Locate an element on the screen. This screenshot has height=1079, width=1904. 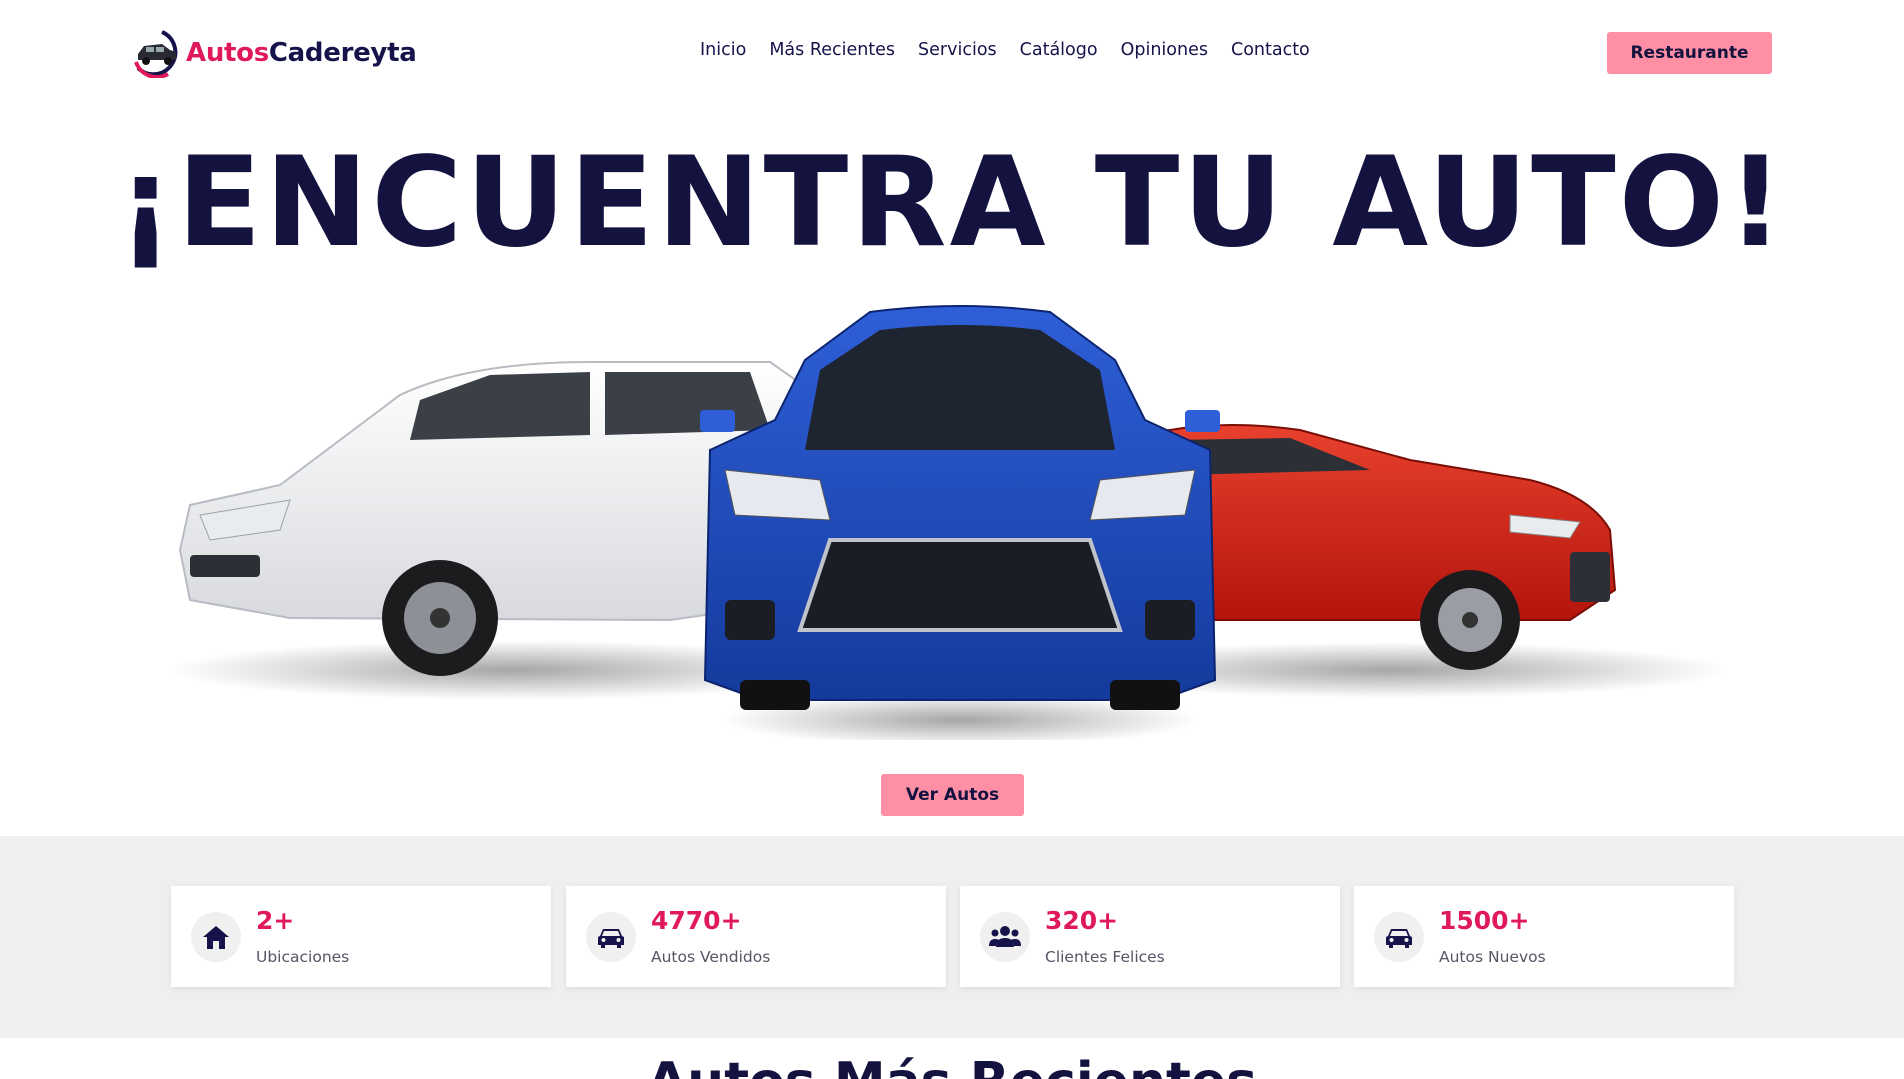
nav-catalogo: Catálogo is located at coordinates (1059, 50).